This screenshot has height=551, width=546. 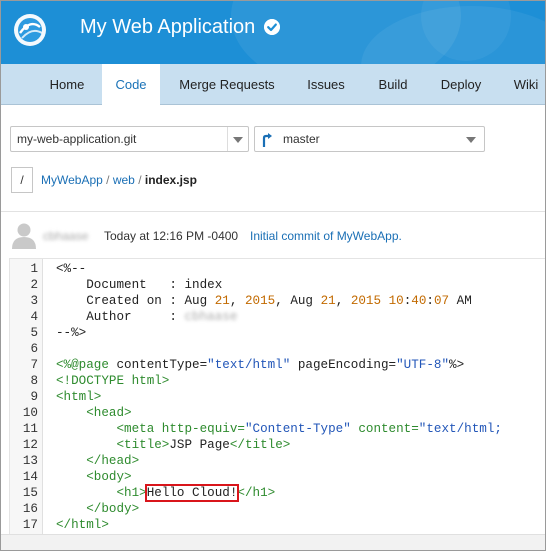 What do you see at coordinates (77, 139) in the screenshot?
I see `repository-select-value: my-web-application.git` at bounding box center [77, 139].